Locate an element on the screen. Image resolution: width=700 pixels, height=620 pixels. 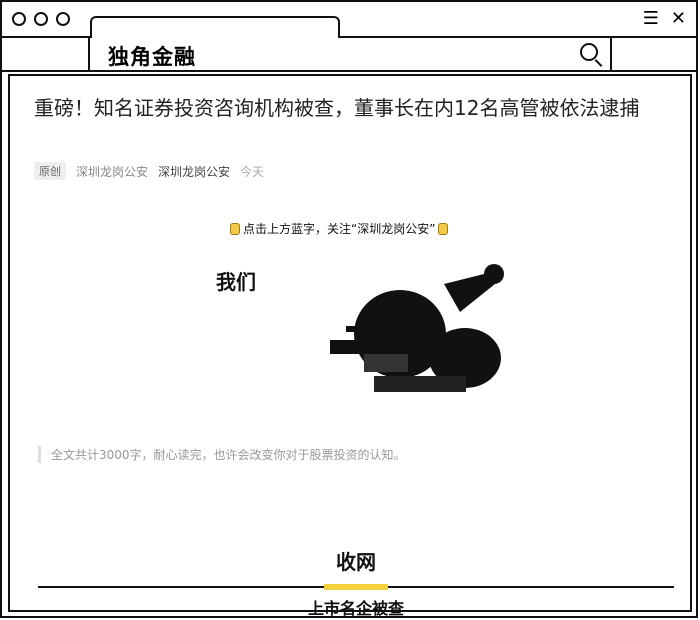
follow-text: 点击上方蓝字，关注“深圳龙岗公安” is located at coordinates (339, 229).